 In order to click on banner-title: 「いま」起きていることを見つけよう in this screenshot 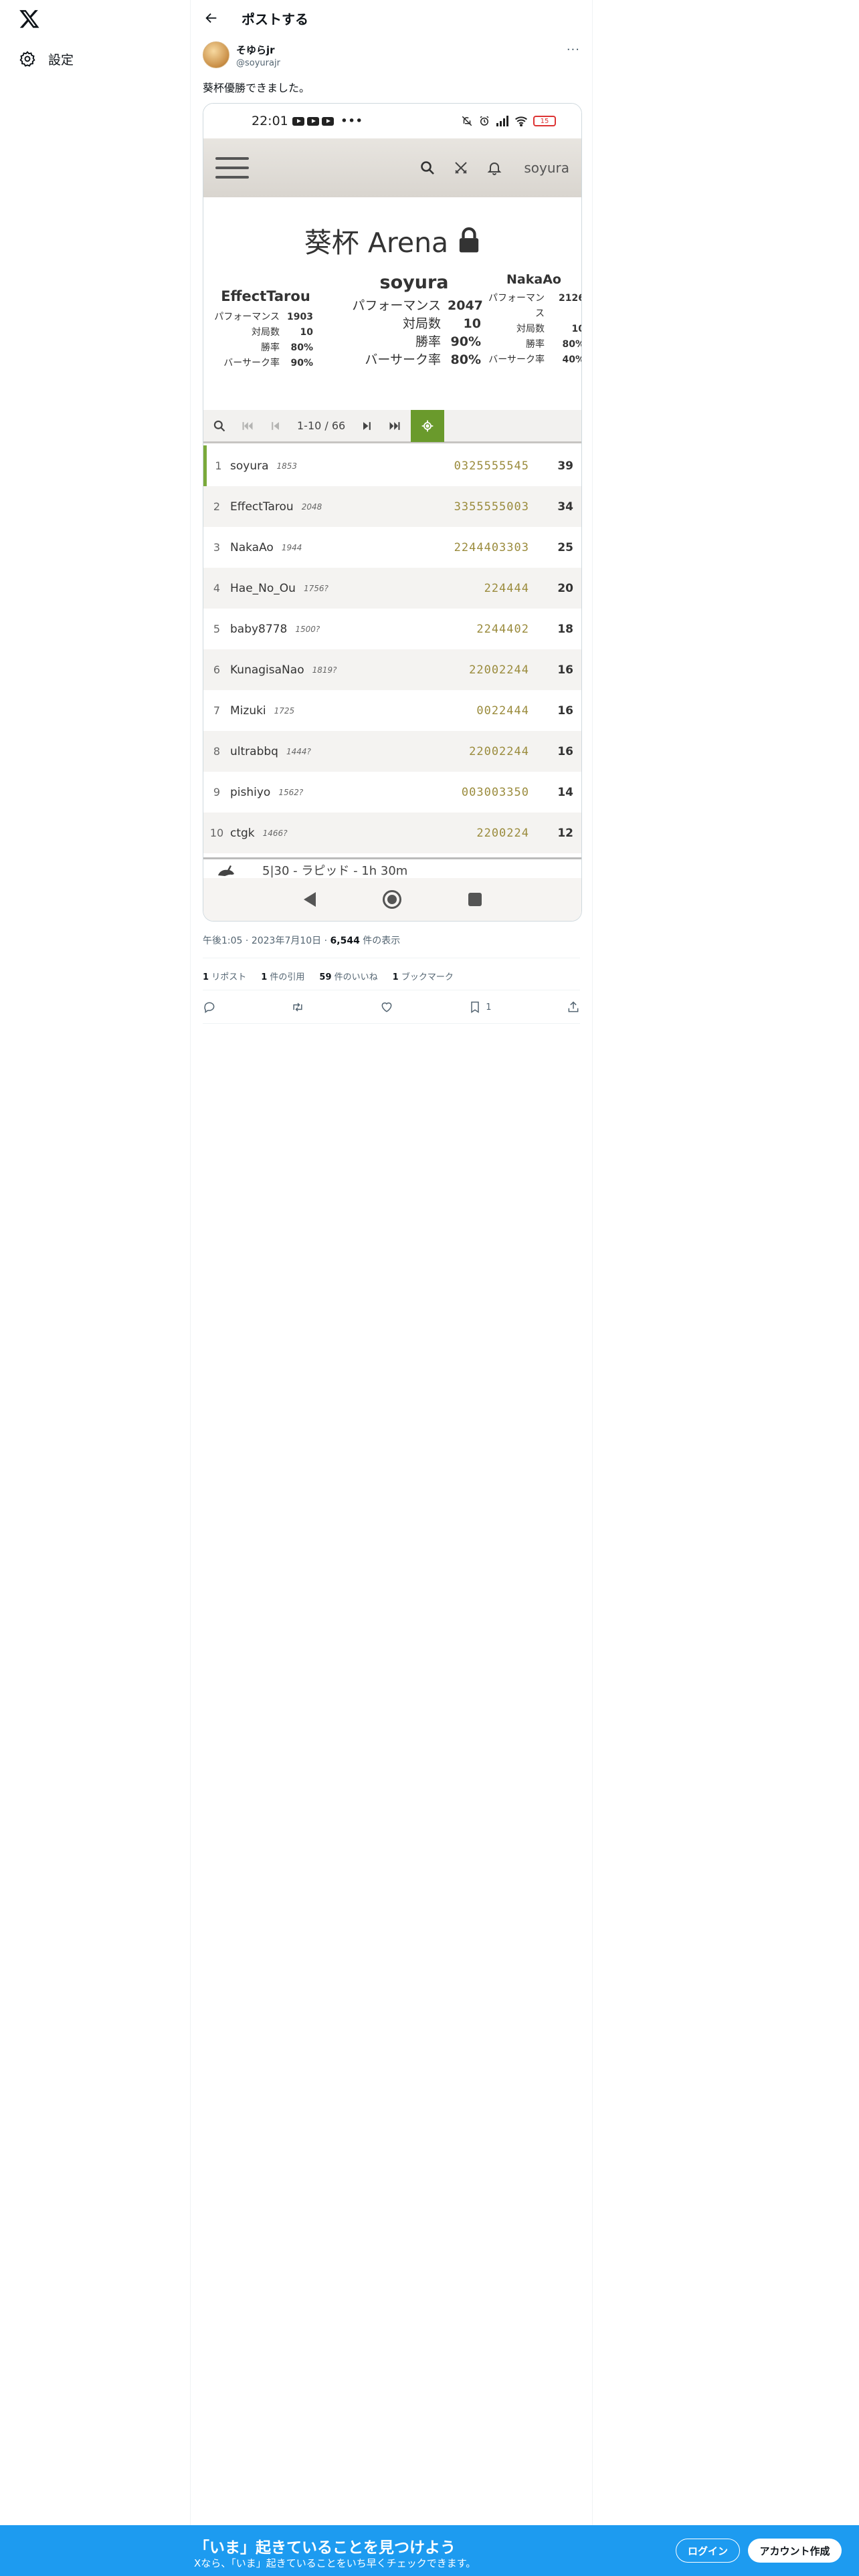, I will do `click(325, 2548)`.